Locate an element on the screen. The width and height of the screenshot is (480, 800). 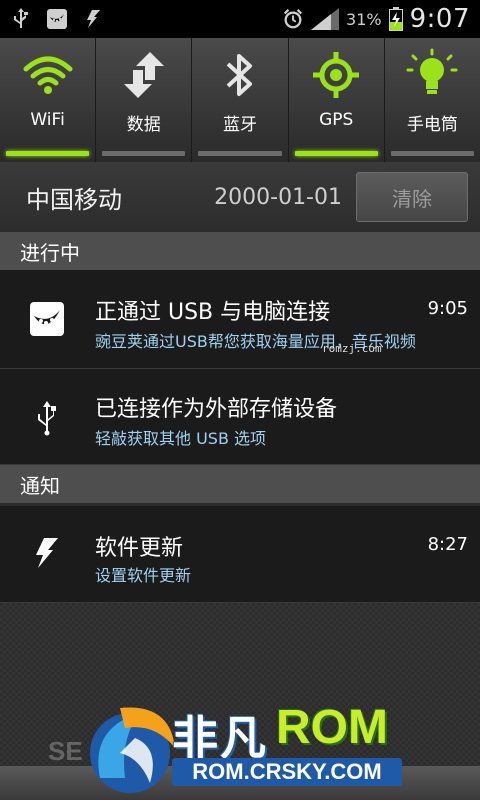
notification-subtitle: 轻敲获取其他 USB 选项 is located at coordinates (181, 438).